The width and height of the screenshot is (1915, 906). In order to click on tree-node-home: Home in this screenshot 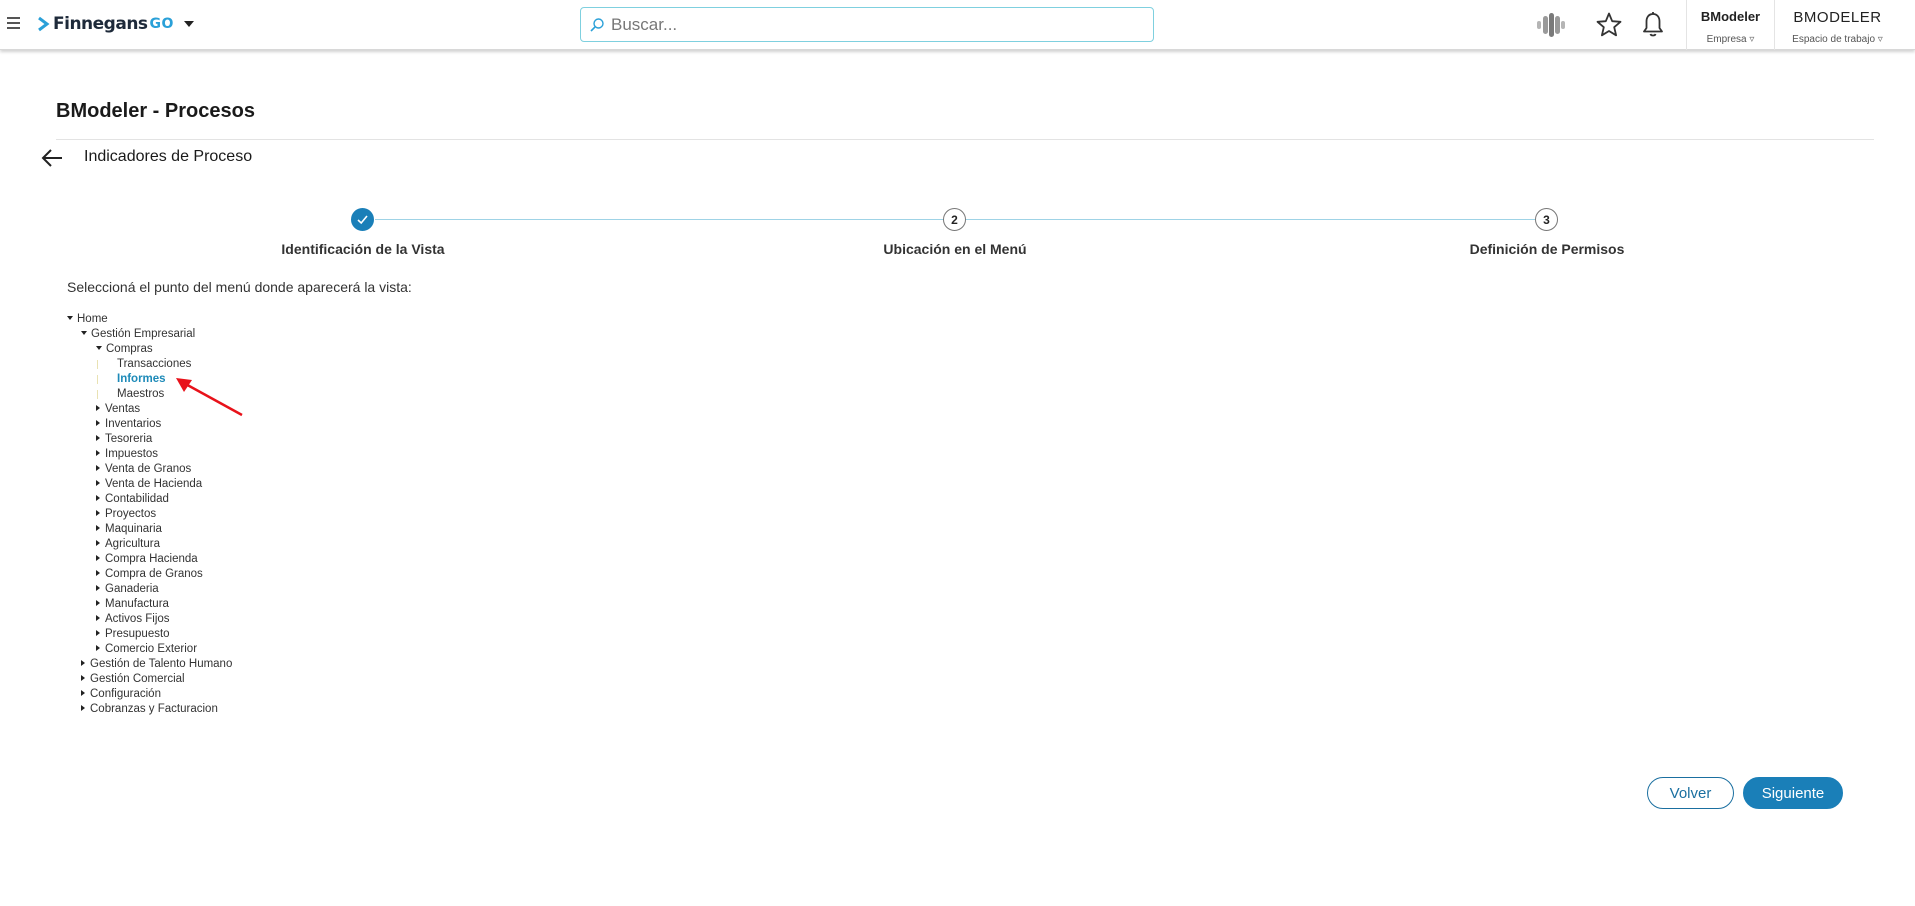, I will do `click(87, 319)`.